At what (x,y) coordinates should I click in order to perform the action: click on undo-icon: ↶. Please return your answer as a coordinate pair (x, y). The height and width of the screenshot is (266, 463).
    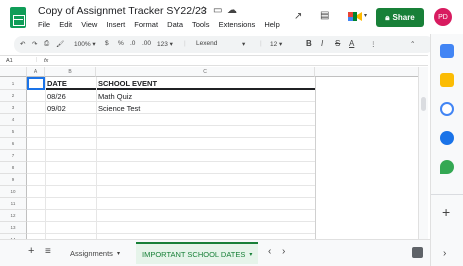
    Looking at the image, I should click on (22, 44).